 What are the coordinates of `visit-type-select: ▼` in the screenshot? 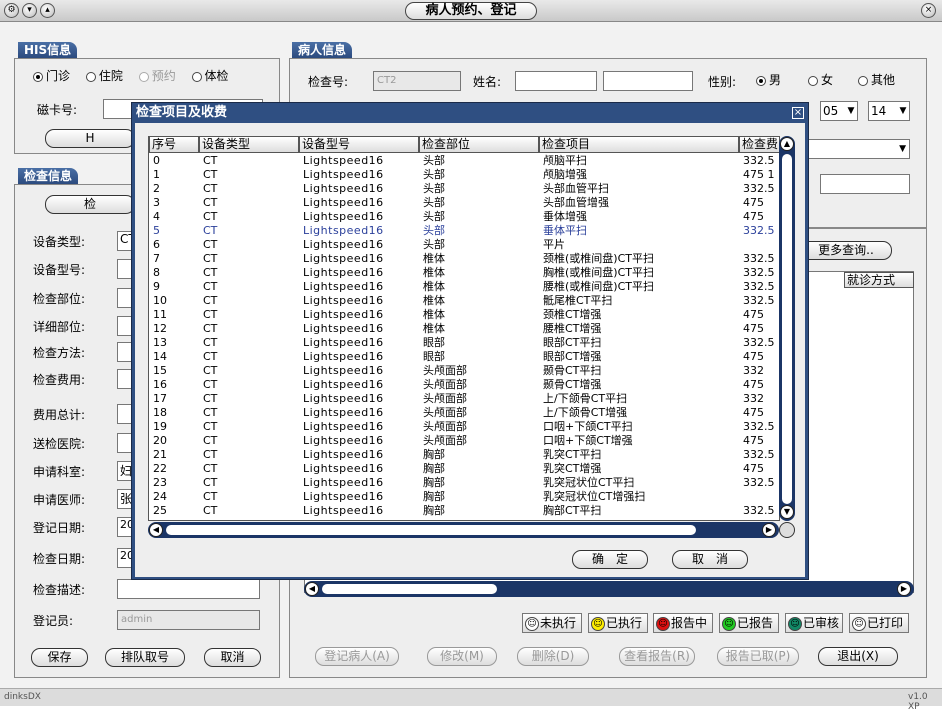 It's located at (855, 149).